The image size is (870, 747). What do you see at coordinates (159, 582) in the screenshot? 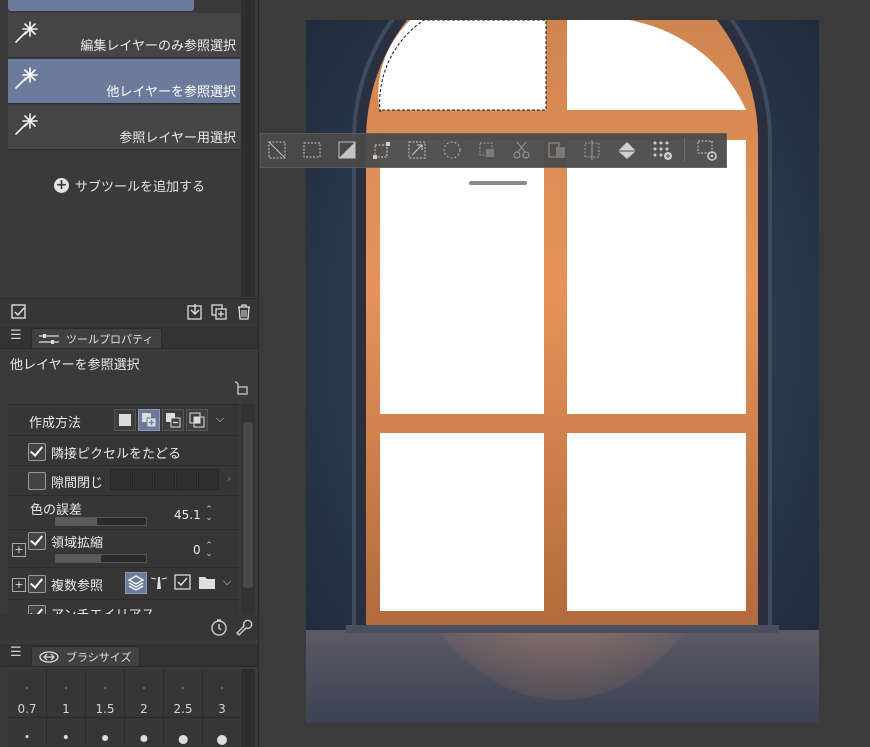
I see `ref-layer-button` at bounding box center [159, 582].